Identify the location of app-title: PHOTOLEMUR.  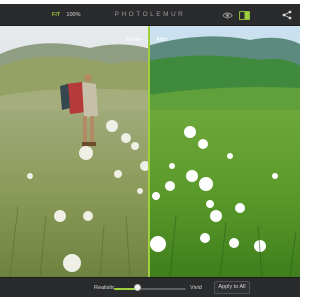
(150, 14).